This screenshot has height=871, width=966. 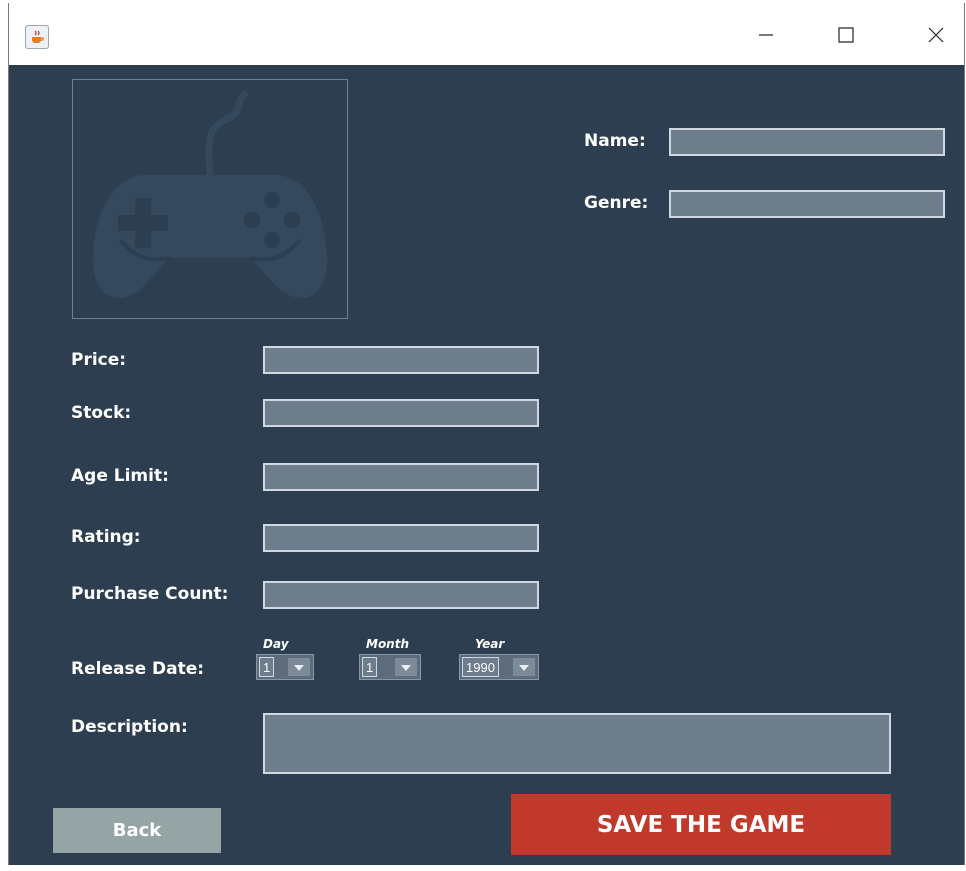 I want to click on minimize-button, so click(x=766, y=35).